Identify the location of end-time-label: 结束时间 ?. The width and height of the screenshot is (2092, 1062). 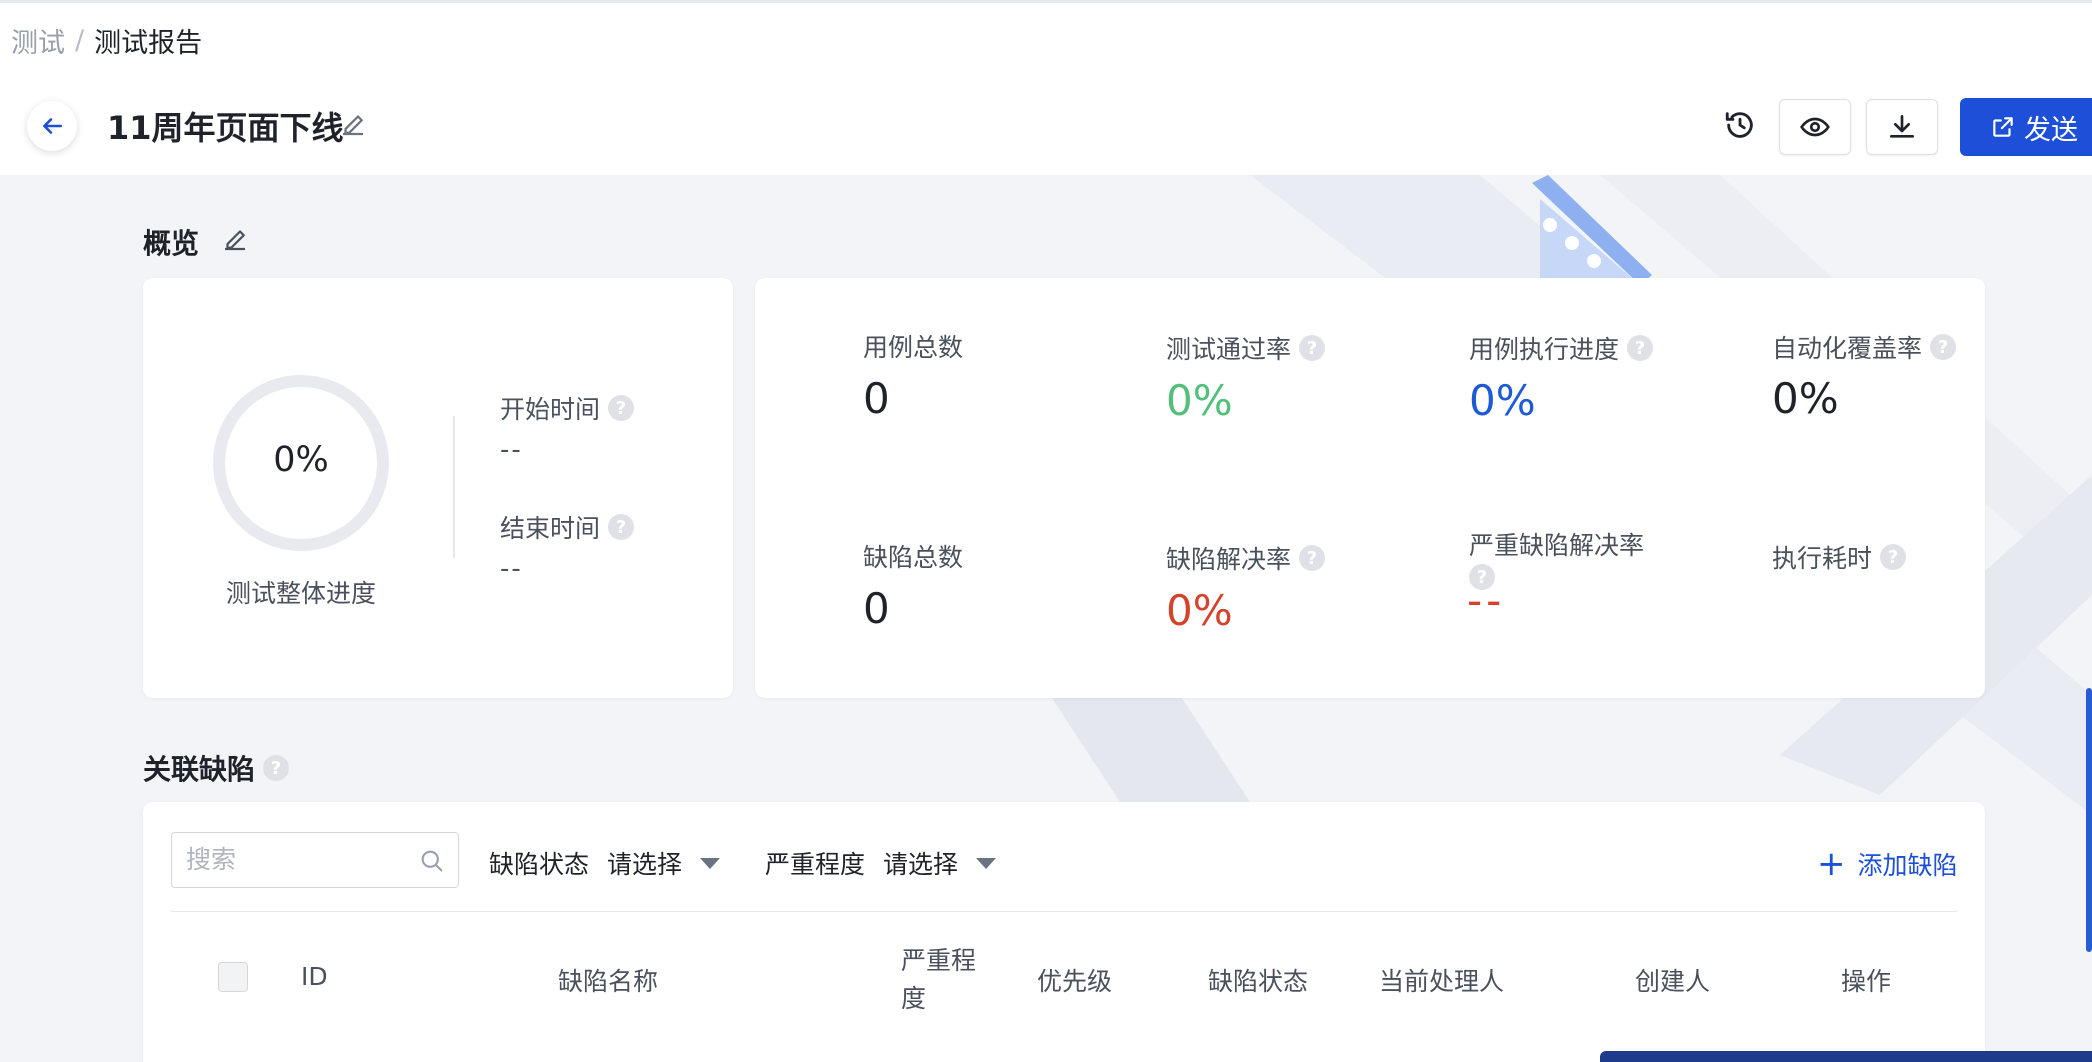
(567, 527).